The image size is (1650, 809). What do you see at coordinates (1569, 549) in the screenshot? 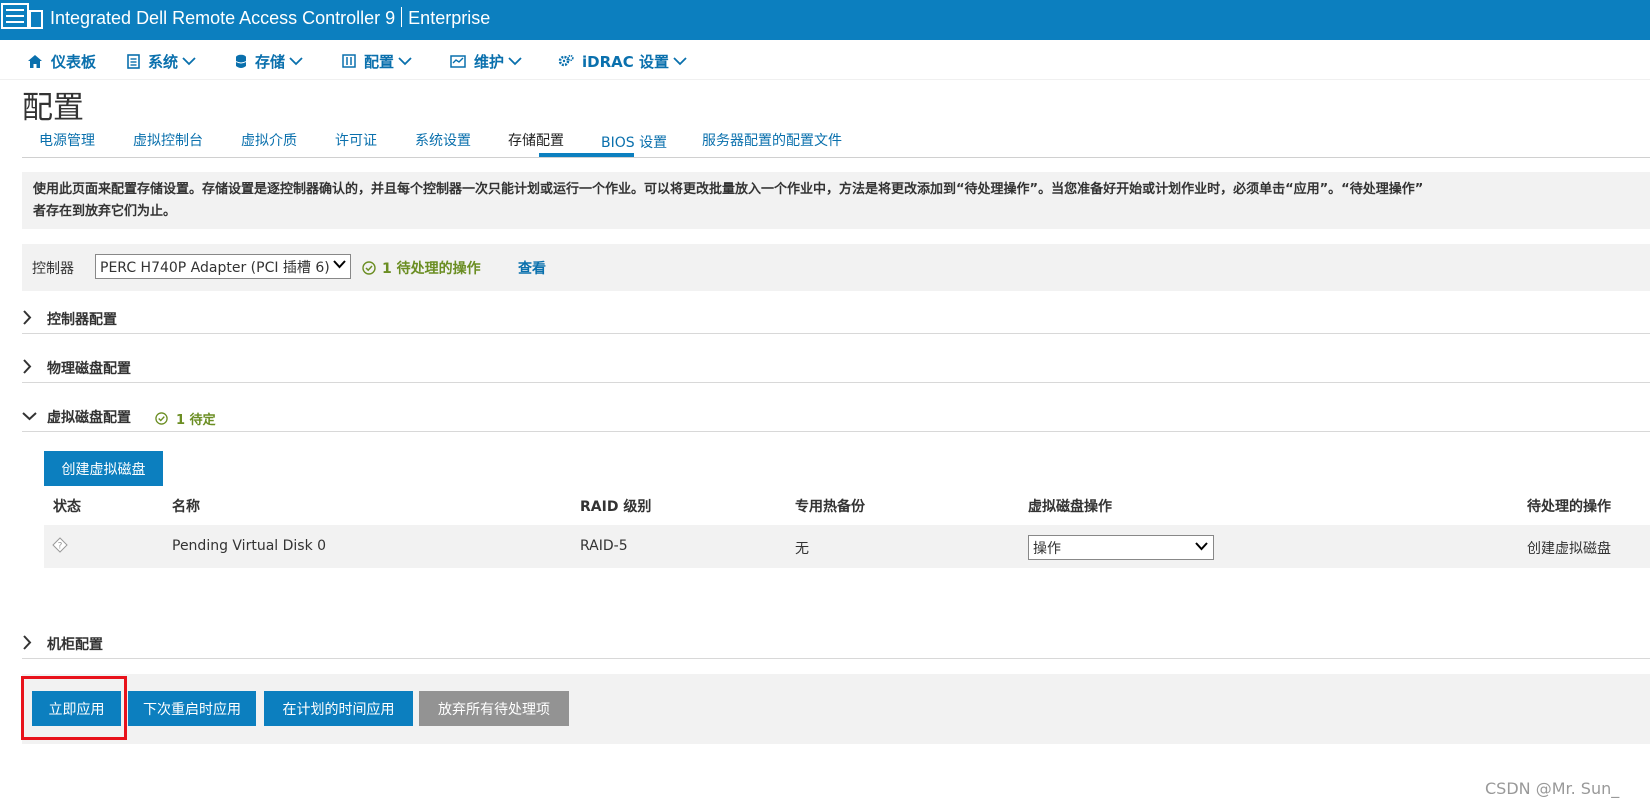
I see `cell-pending-operation: 创建虚拟磁盘` at bounding box center [1569, 549].